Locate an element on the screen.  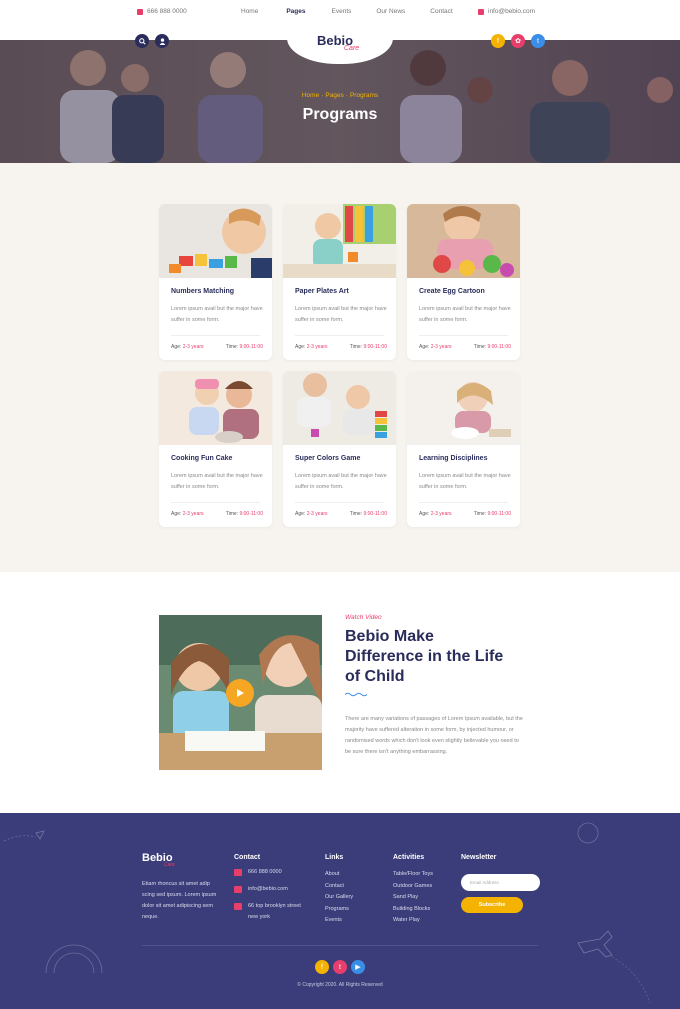
search-button is located at coordinates (142, 41).